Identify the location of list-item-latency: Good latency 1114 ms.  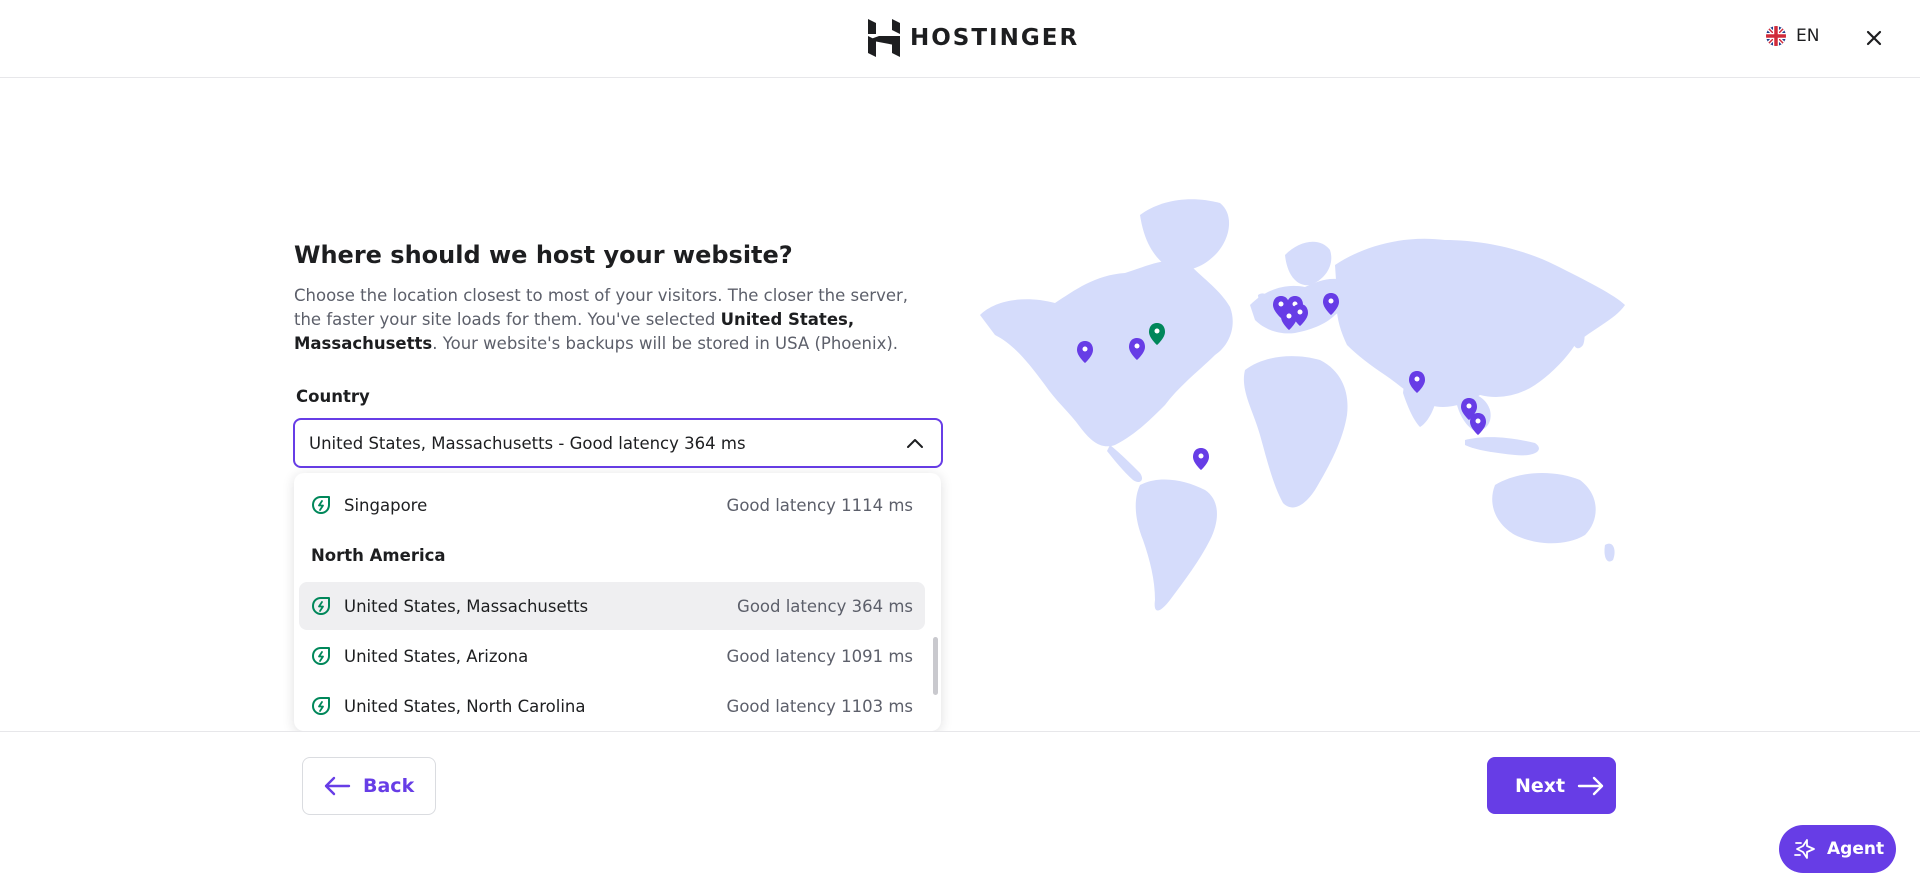
(819, 505).